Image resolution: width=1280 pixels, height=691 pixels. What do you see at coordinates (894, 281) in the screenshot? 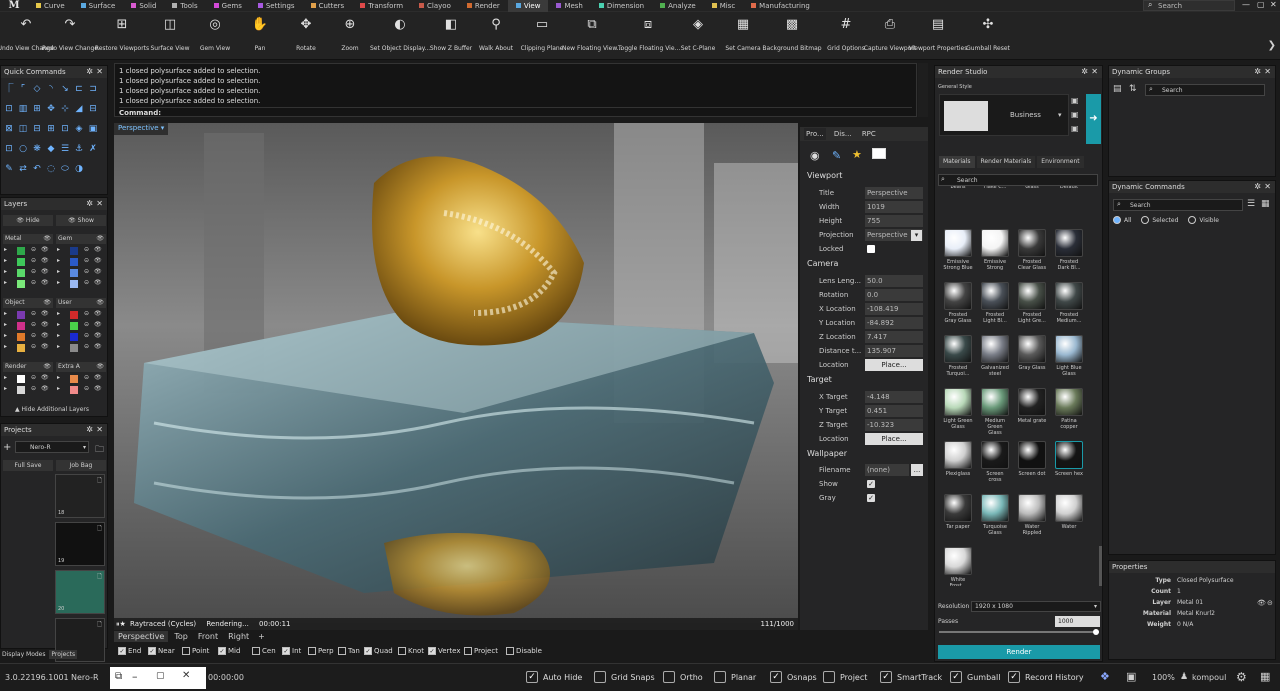
I see `lens-length-field: 50.0` at bounding box center [894, 281].